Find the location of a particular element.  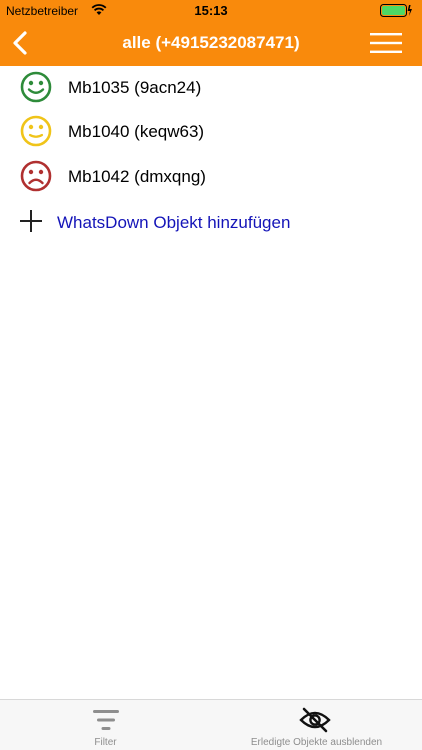

navigation-bar: alle (+4915232087471) is located at coordinates (211, 44).